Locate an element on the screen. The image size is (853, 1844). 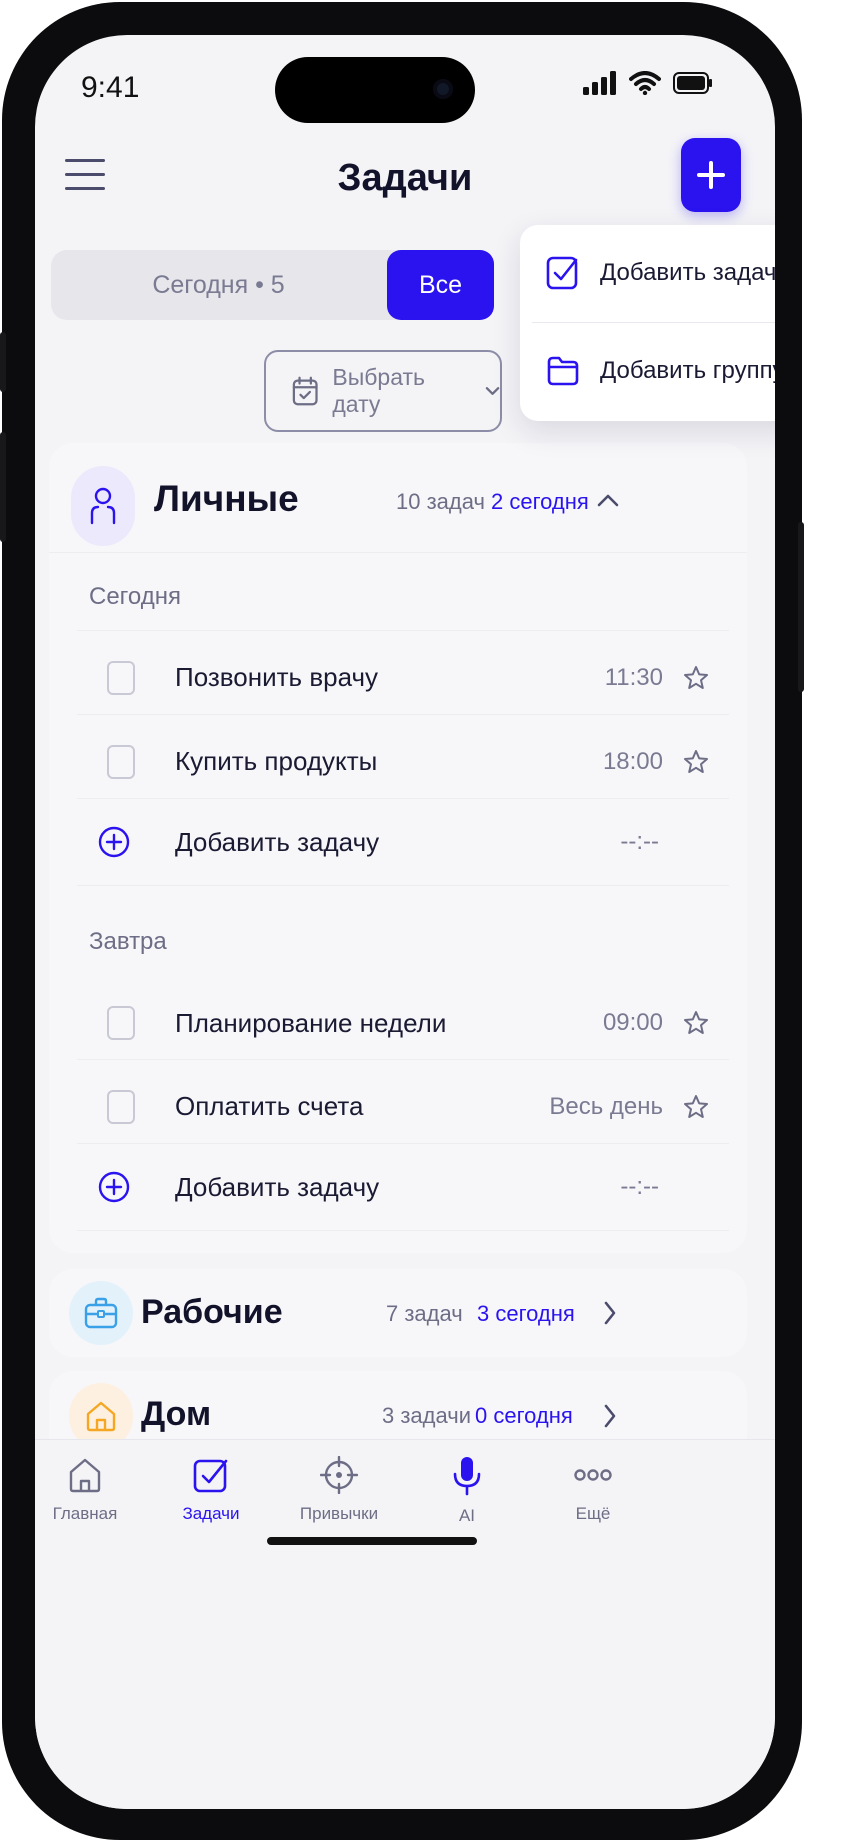
task-title: Планирование недели is located at coordinates (311, 1022).